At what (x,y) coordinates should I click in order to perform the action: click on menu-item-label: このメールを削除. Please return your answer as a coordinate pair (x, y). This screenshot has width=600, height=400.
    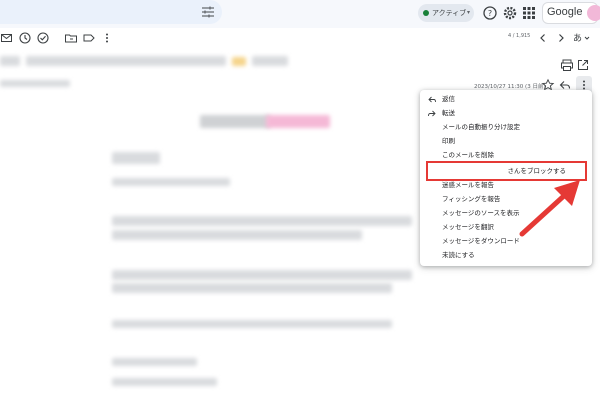
    Looking at the image, I should click on (468, 155).